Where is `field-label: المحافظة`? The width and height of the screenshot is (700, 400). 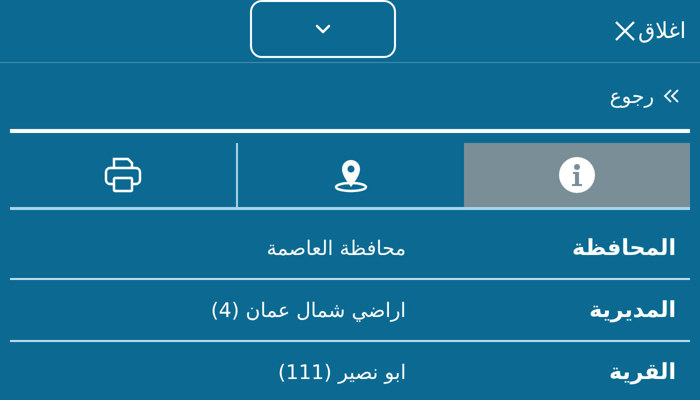
field-label: المحافظة is located at coordinates (623, 248).